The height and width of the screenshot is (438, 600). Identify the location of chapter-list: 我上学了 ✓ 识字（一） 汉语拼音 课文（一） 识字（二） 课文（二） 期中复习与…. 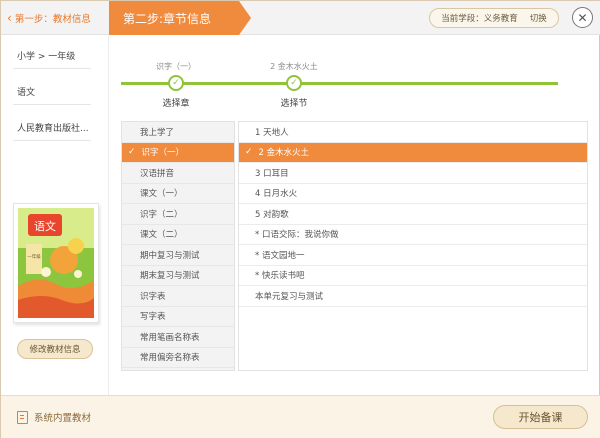
(178, 246).